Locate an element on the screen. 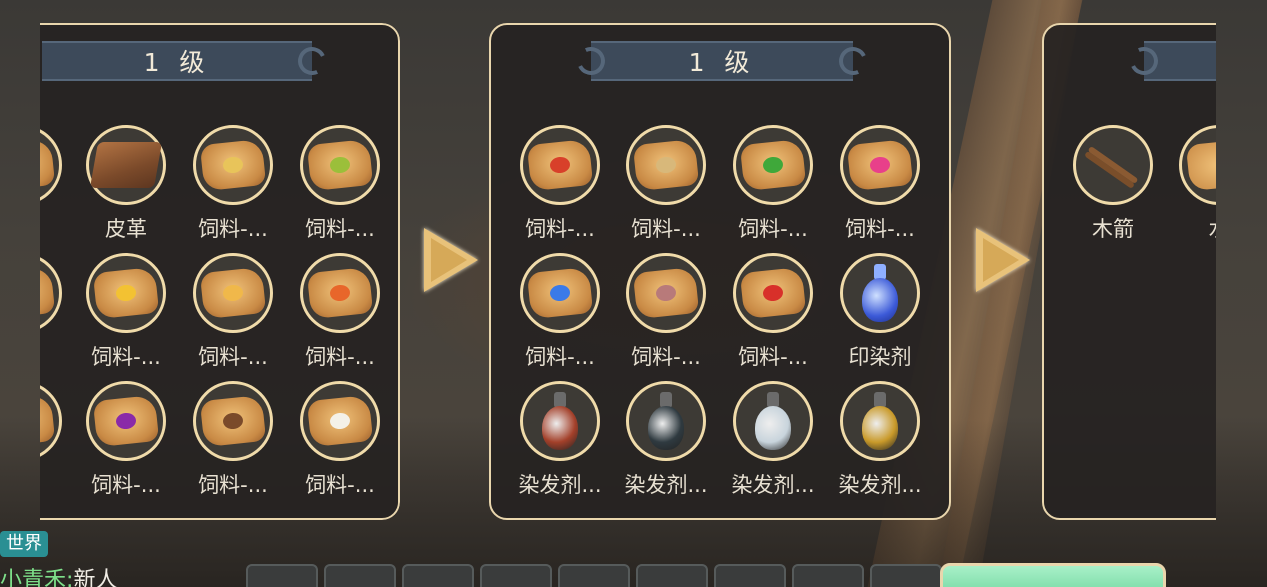 The width and height of the screenshot is (1267, 587). feed-pouch-carrot-icon is located at coordinates (340, 293).